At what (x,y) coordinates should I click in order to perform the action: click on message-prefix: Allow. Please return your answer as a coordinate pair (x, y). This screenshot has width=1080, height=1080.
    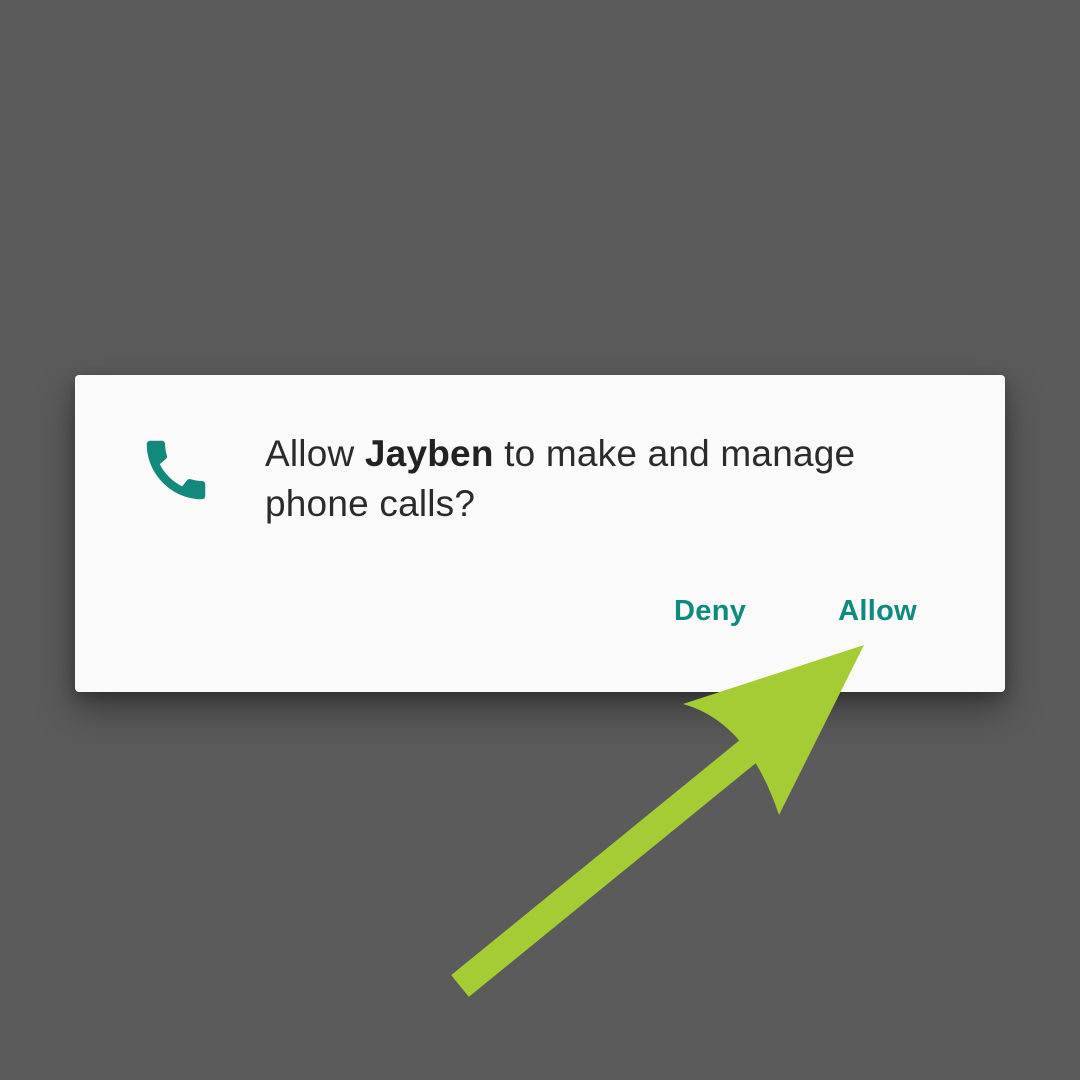
    Looking at the image, I should click on (315, 453).